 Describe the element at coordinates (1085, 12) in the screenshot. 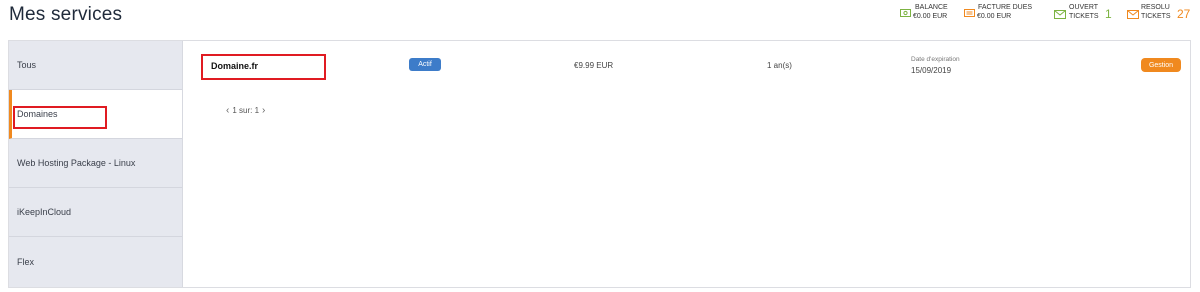

I see `ouvert-tickets-stat: OUVERT TICKETS 1` at that location.